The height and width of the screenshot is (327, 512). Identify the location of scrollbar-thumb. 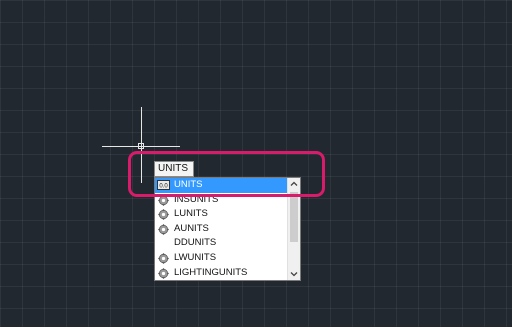
(294, 217).